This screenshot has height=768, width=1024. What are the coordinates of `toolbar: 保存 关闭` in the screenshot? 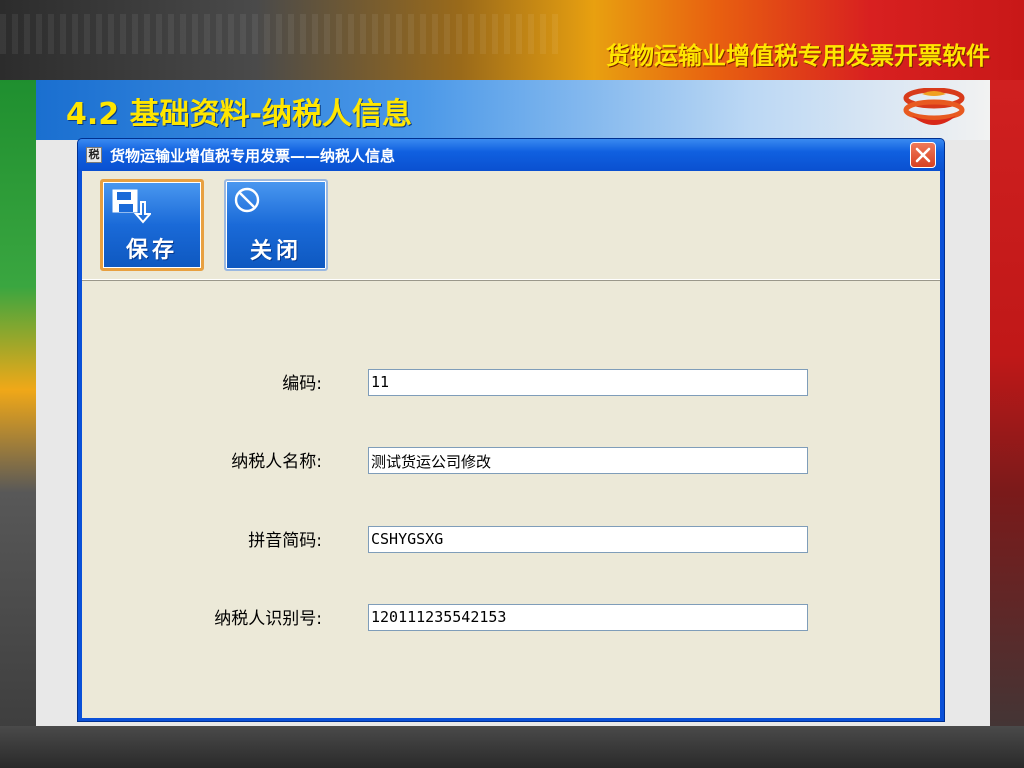 It's located at (511, 226).